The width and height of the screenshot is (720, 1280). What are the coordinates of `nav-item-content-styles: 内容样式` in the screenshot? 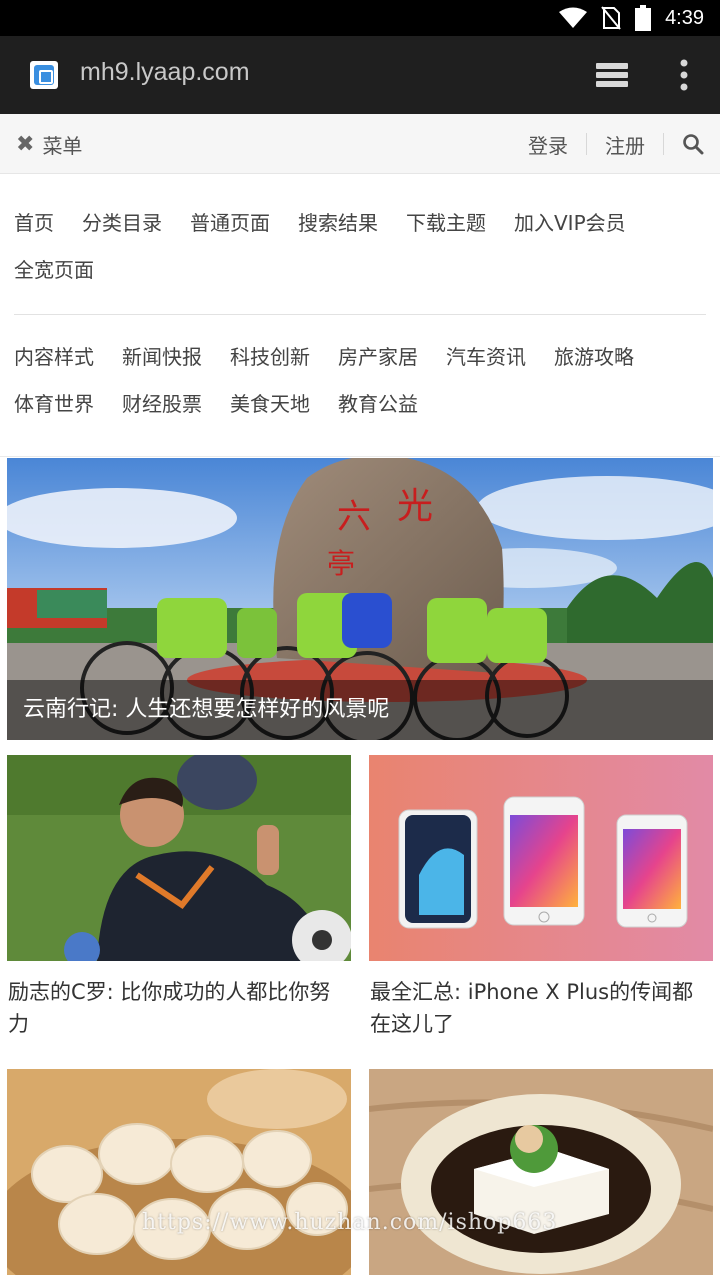 It's located at (54, 357).